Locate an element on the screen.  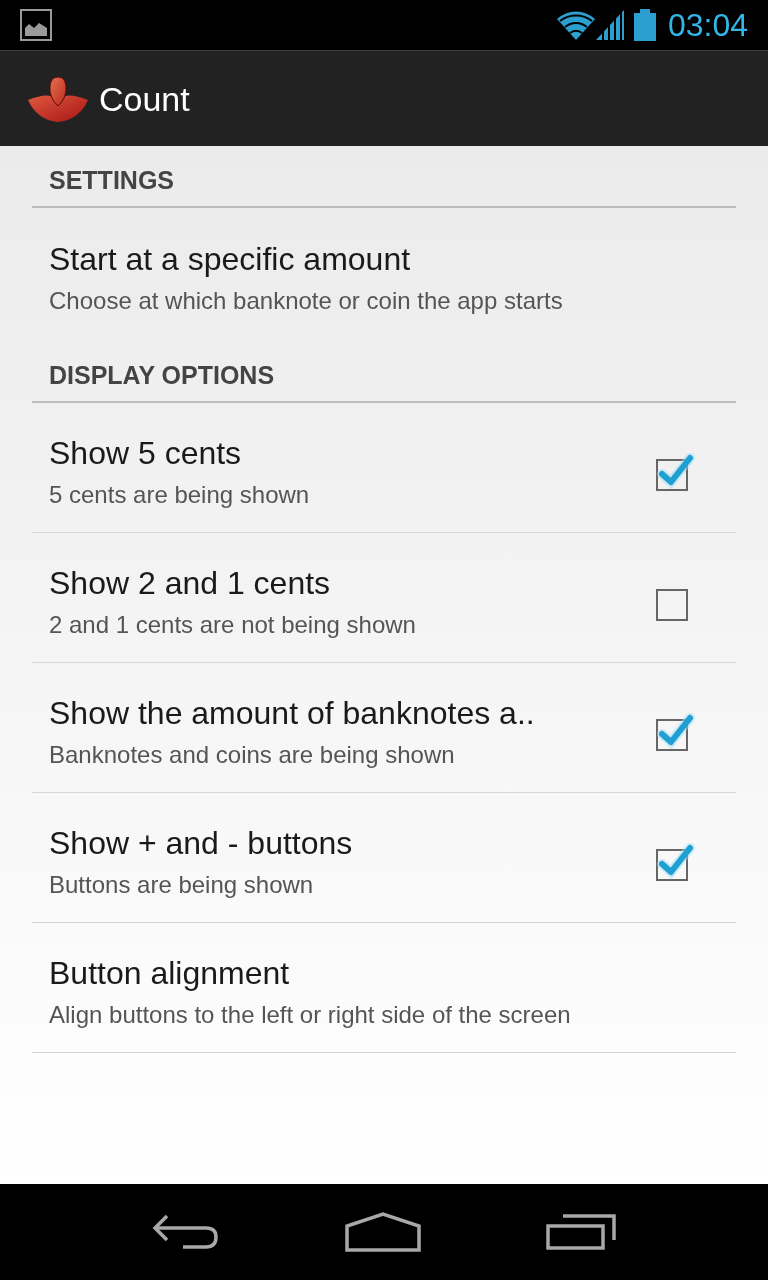
preference-summary: Banknotes and coins are being shown is located at coordinates (252, 755).